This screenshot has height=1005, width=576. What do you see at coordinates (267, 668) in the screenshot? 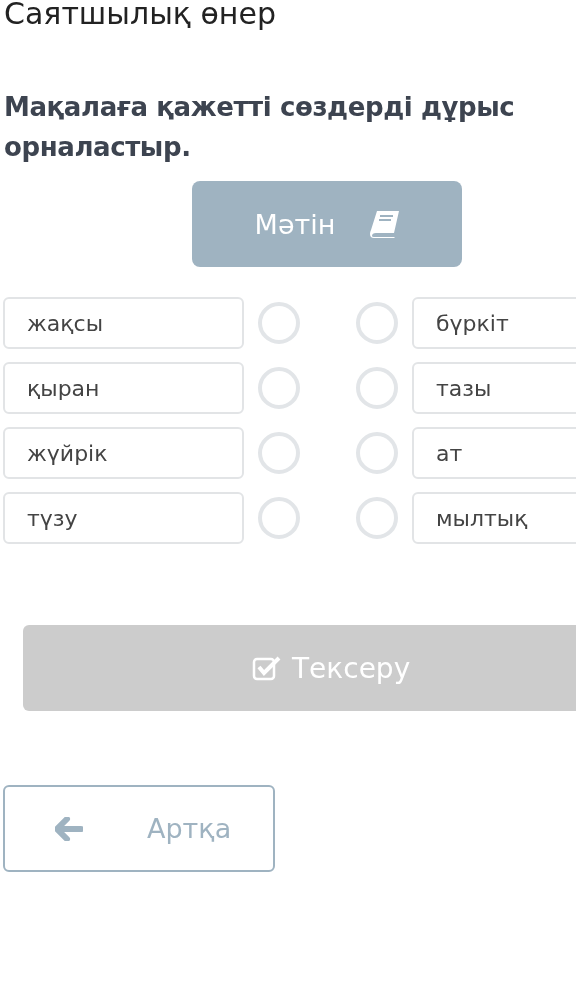
I see `checkbox-icon` at bounding box center [267, 668].